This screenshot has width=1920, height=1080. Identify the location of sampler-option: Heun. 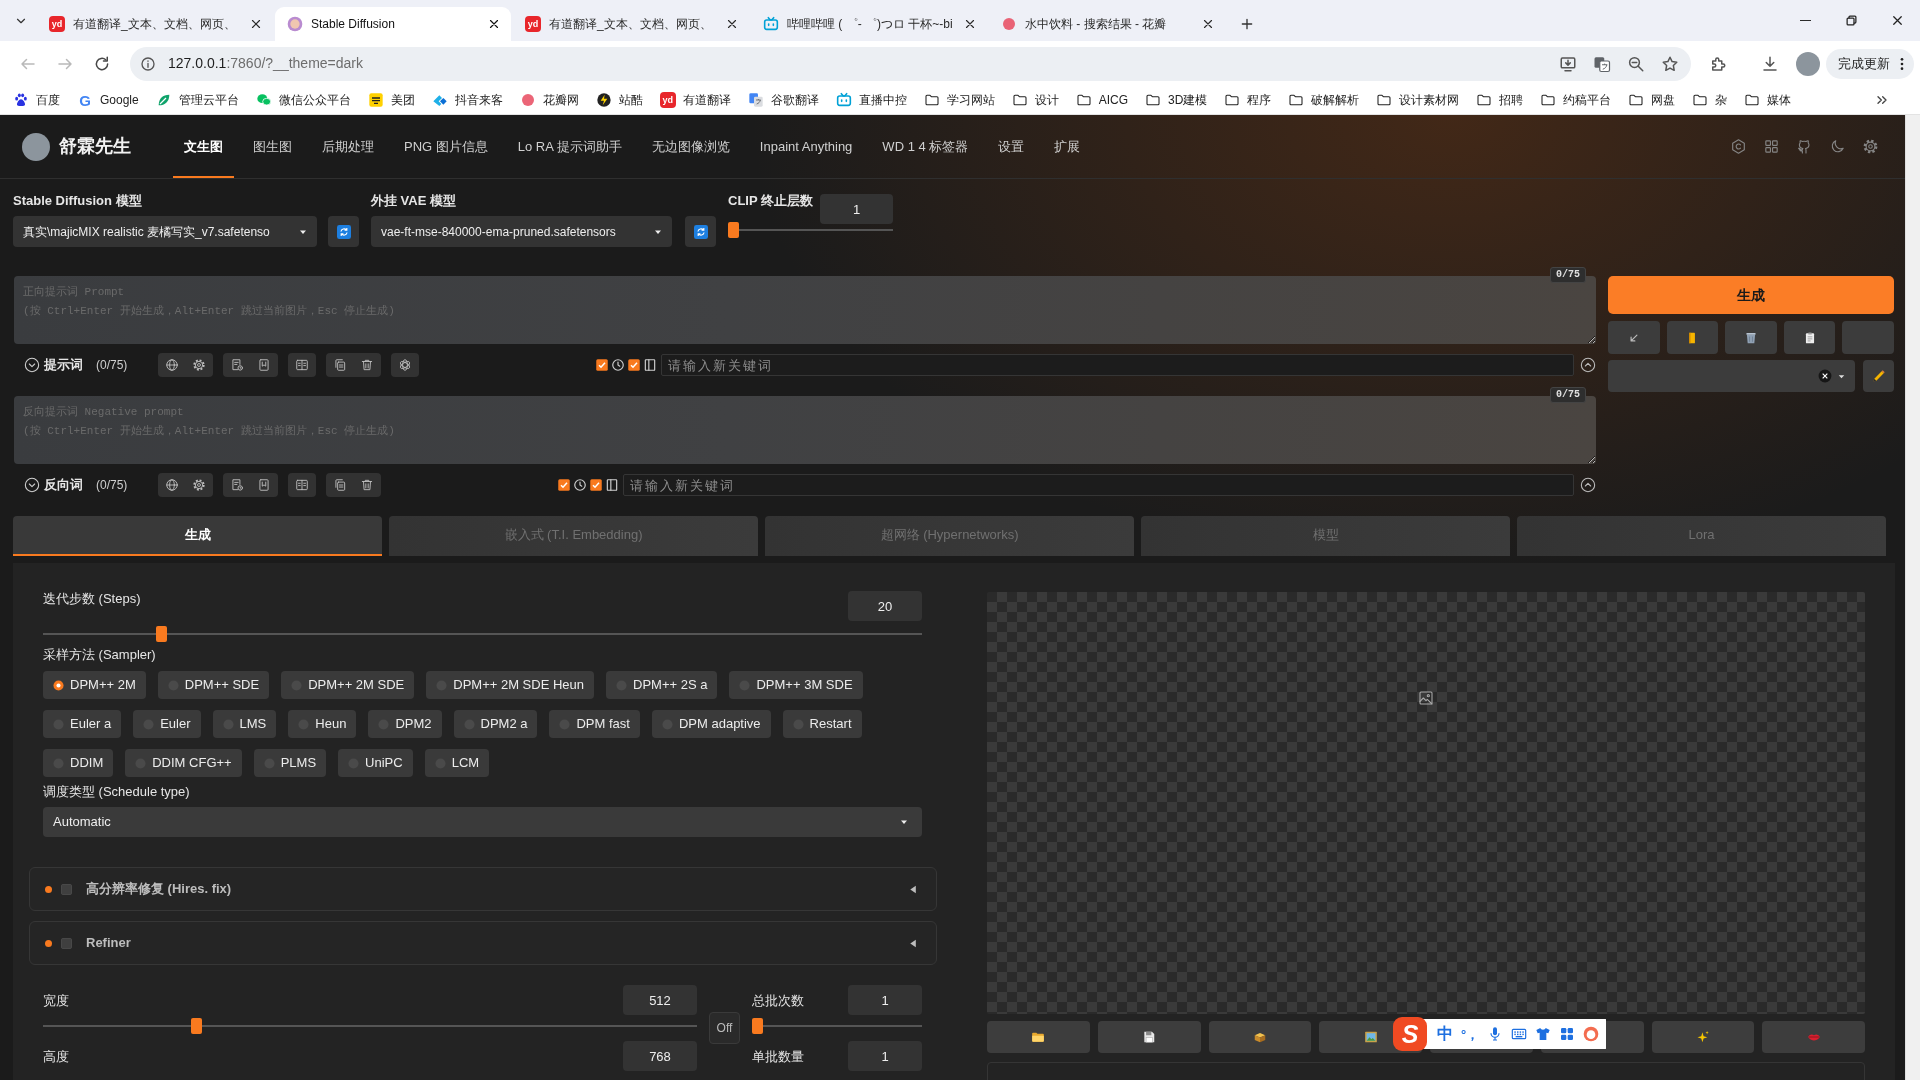
(322, 724).